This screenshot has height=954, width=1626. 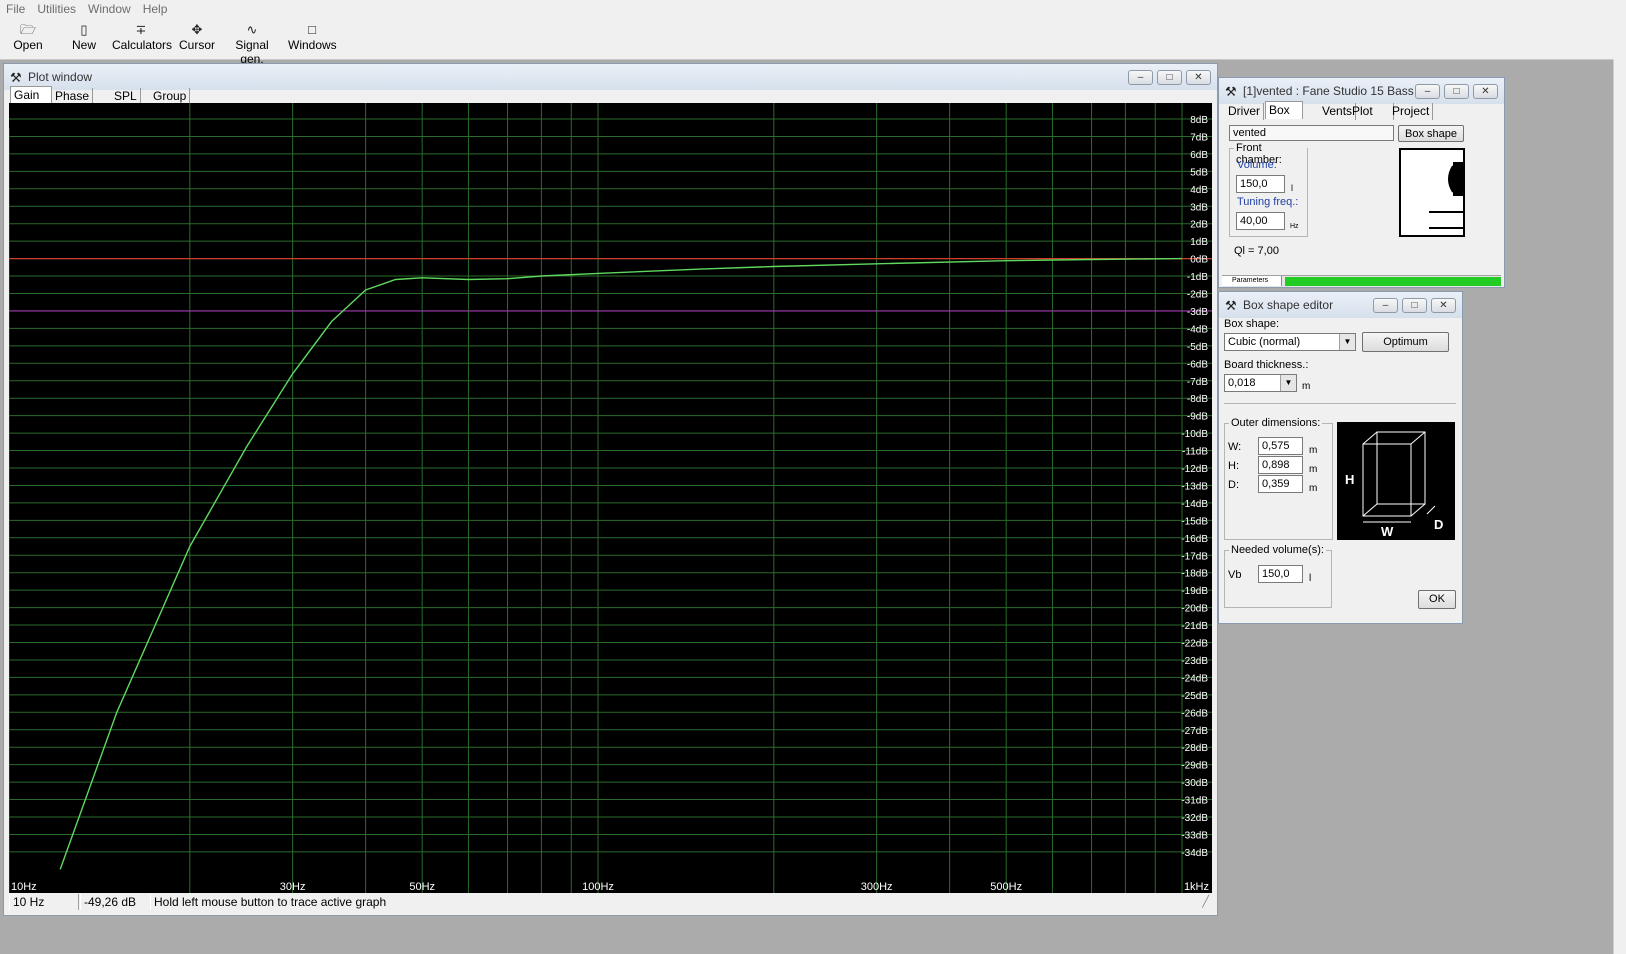 I want to click on box-shape-button: Box shape, so click(x=1431, y=133).